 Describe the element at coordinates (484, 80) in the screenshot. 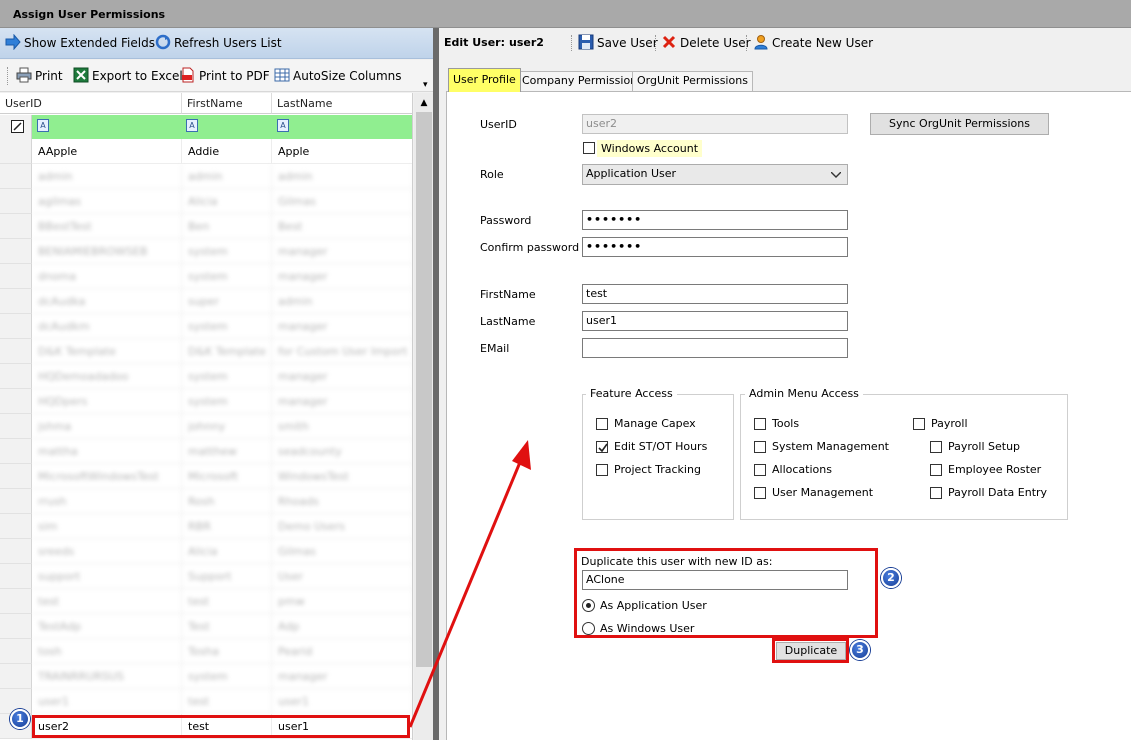

I see `tab-user-profile: User Profile` at that location.